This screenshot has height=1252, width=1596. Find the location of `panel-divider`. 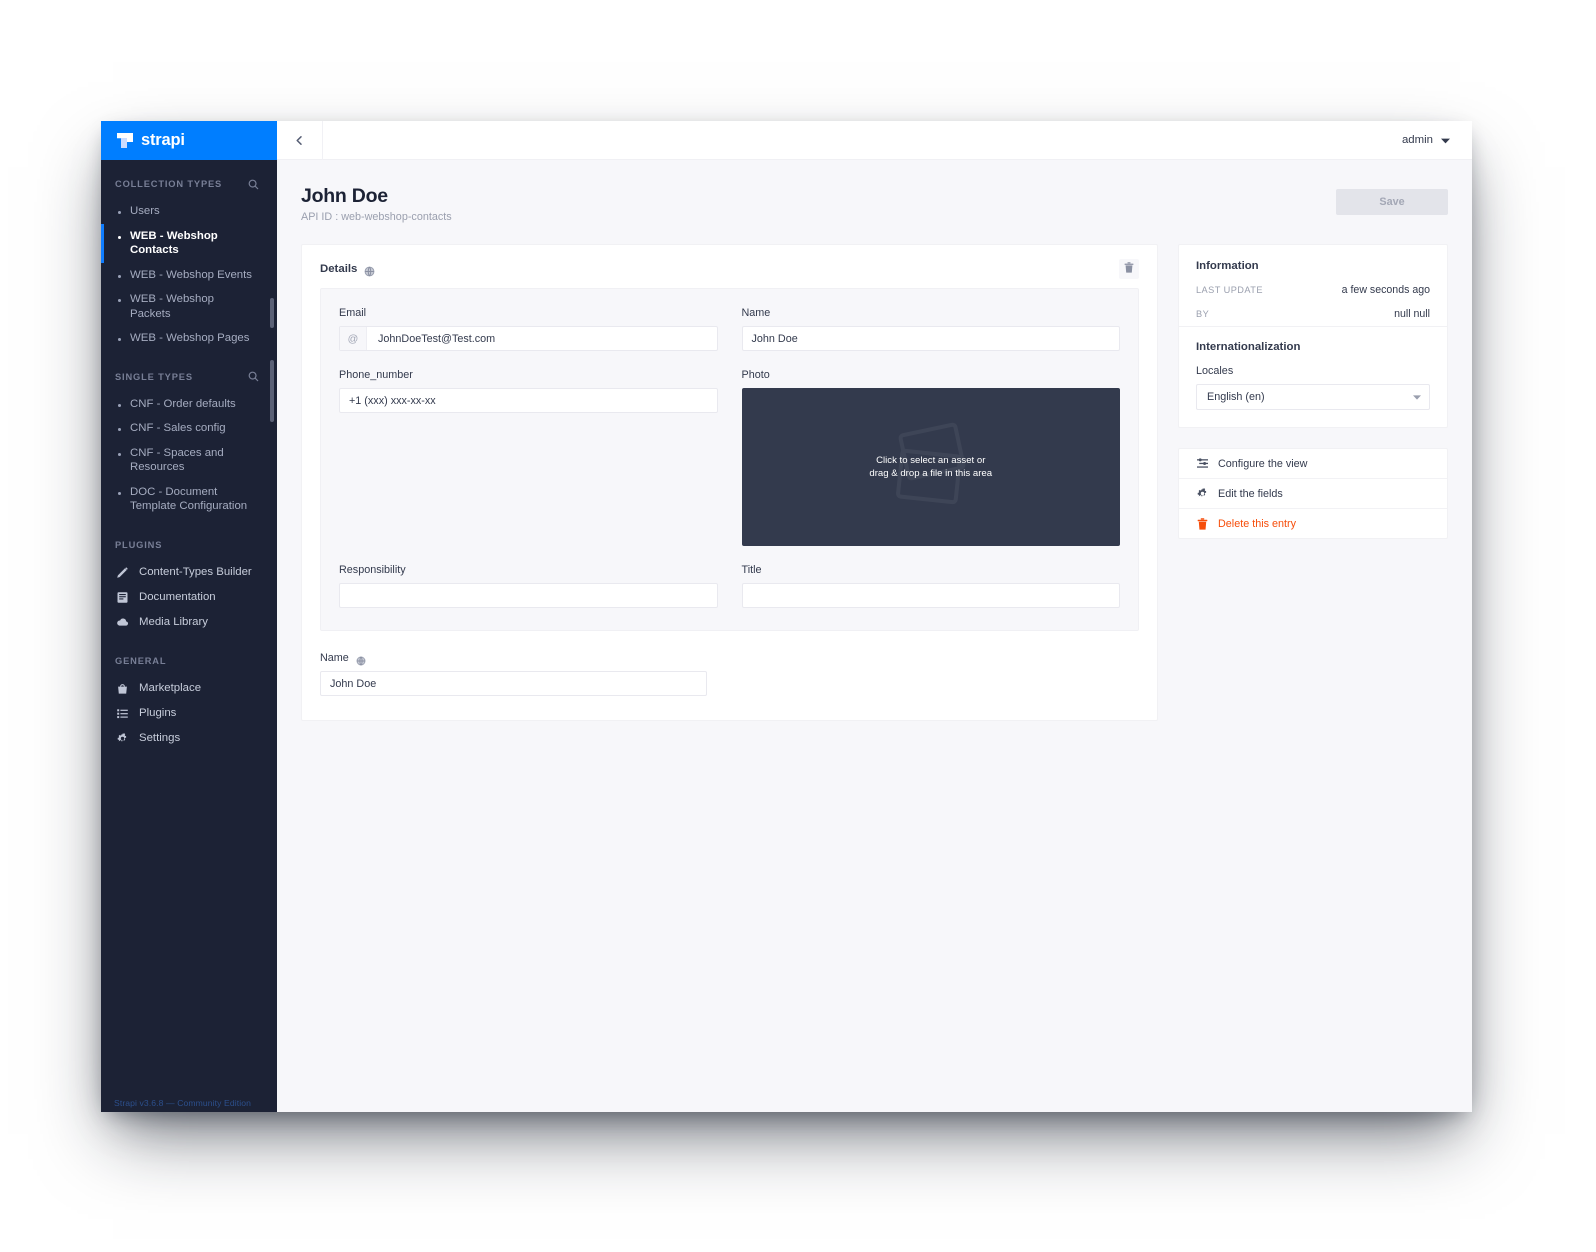

panel-divider is located at coordinates (1313, 326).